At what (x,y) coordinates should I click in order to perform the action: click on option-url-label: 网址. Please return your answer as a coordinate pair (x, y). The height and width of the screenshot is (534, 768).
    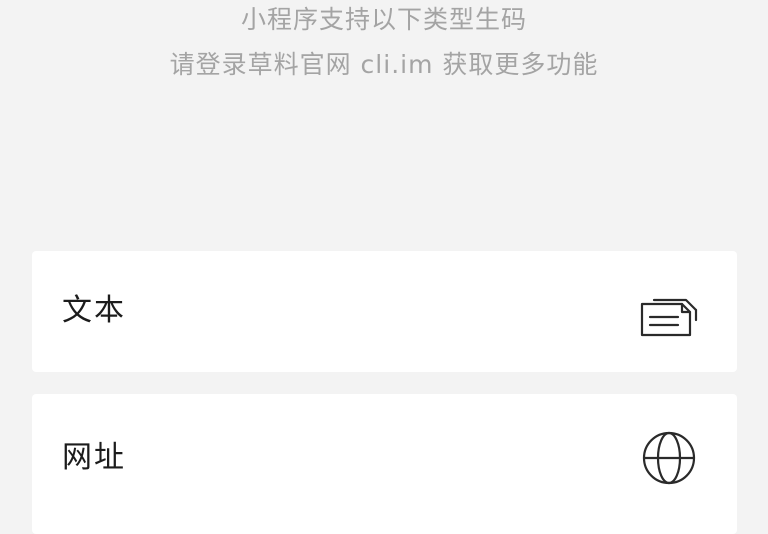
    Looking at the image, I should click on (94, 457).